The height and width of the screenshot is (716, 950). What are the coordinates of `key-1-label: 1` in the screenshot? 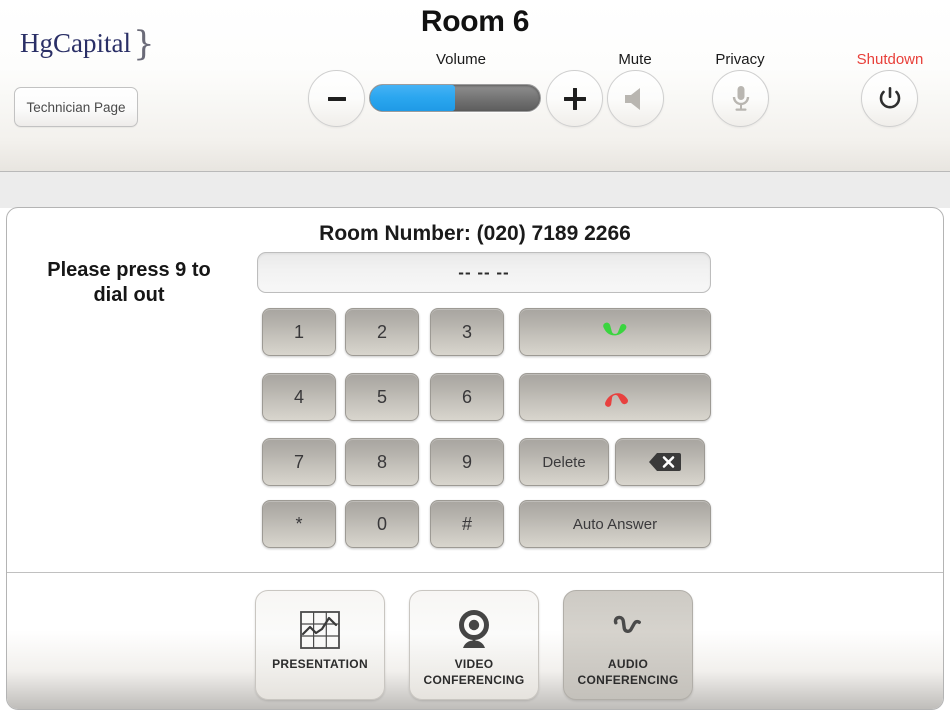 It's located at (298, 331).